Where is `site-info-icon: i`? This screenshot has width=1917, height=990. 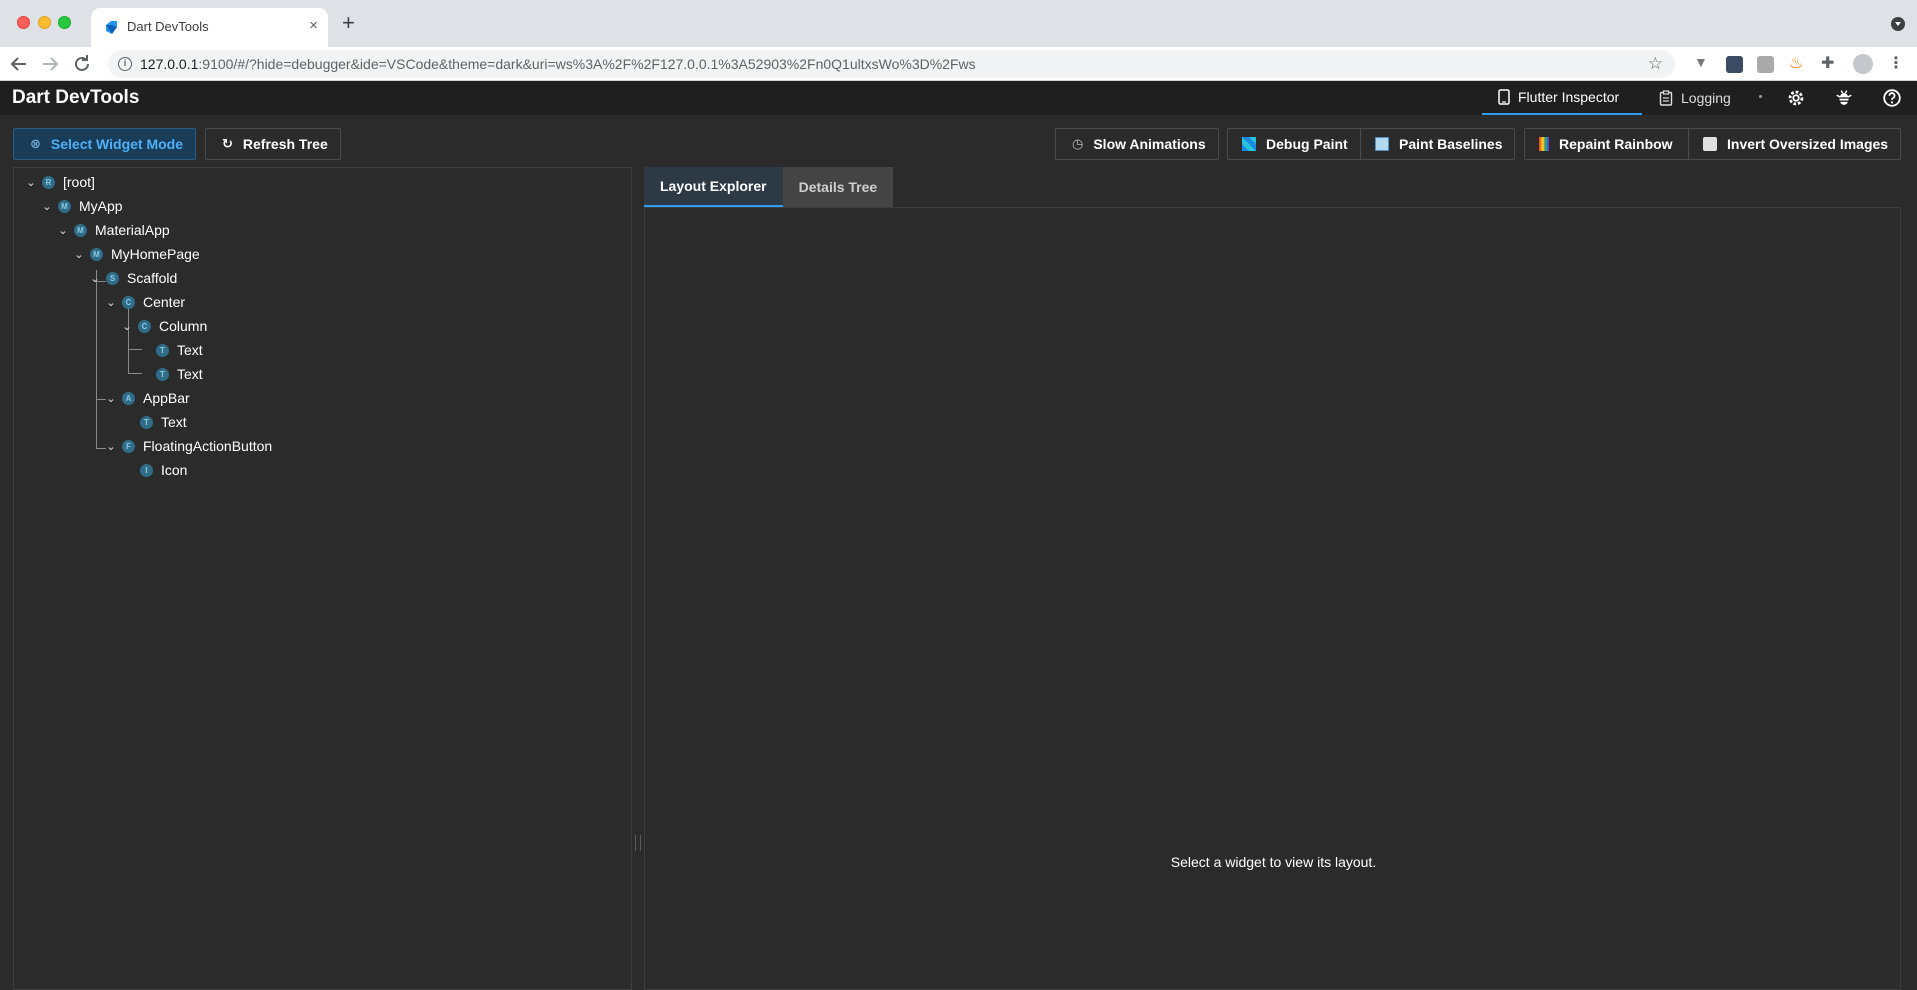 site-info-icon: i is located at coordinates (125, 64).